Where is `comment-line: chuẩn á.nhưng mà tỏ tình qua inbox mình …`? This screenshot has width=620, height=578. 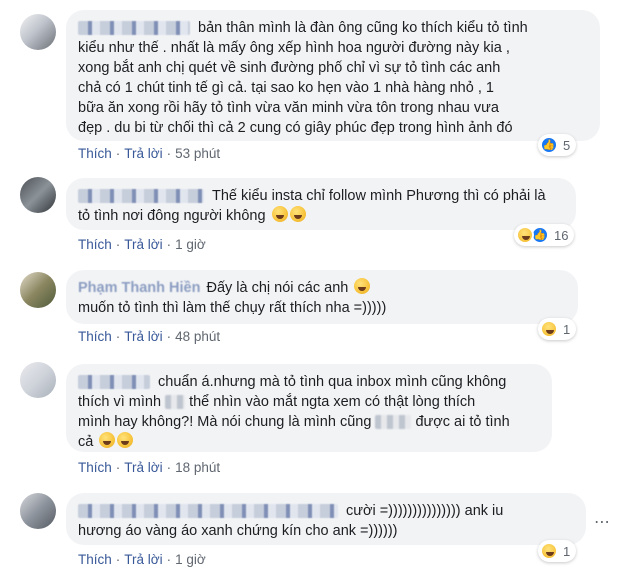 comment-line: chuẩn á.nhưng mà tỏ tình qua inbox mình … is located at coordinates (332, 382).